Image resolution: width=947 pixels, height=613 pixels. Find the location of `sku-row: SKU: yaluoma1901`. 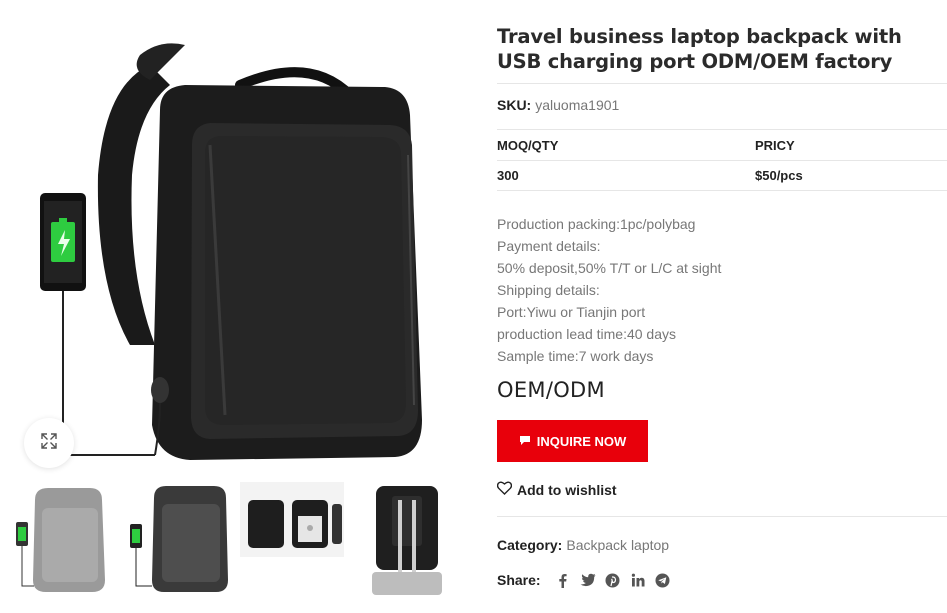

sku-row: SKU: yaluoma1901 is located at coordinates (558, 105).